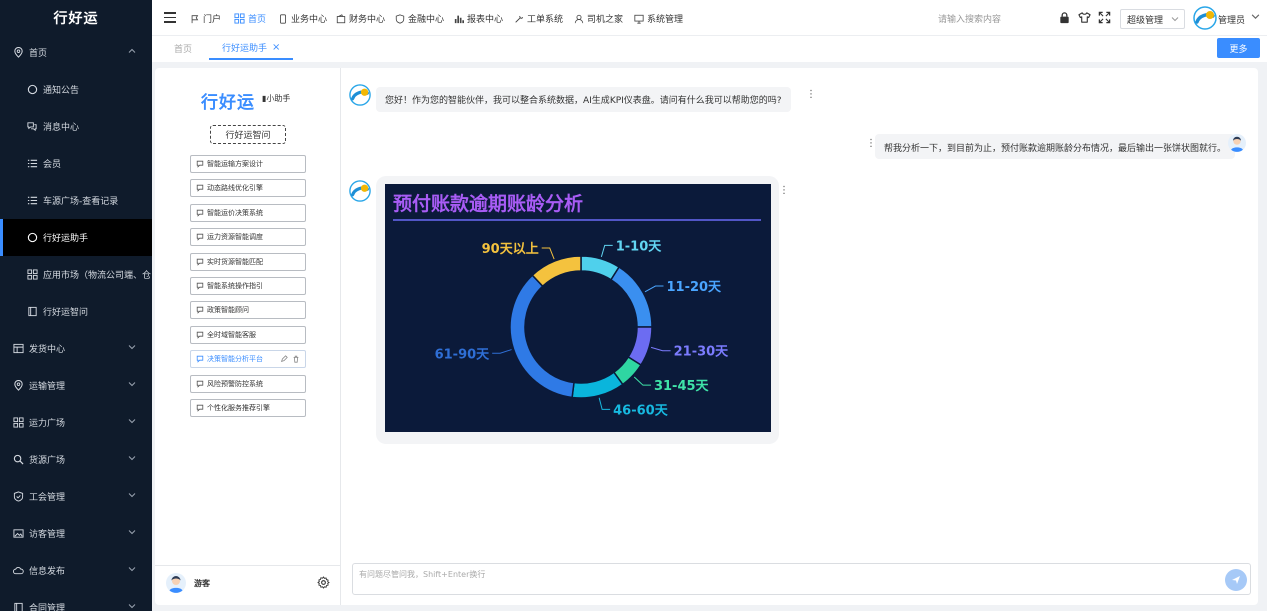 The image size is (1267, 611). I want to click on user-message: 帮我分析一下，到目前为止，预付账款逾期账龄分布情况，最后输出一张饼状图就行。, so click(1055, 146).